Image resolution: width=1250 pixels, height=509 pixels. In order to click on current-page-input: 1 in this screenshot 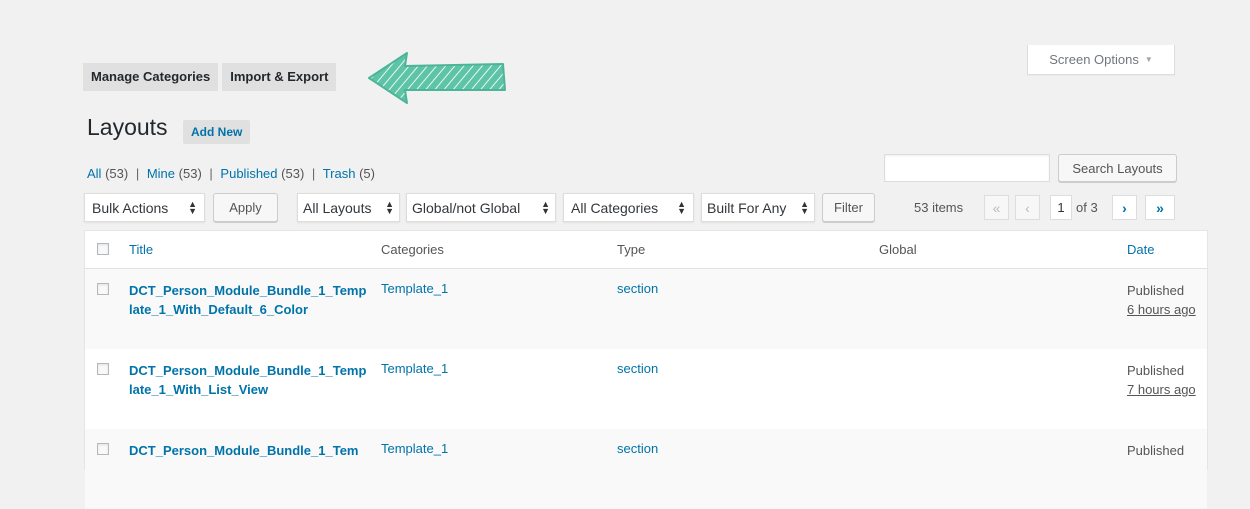, I will do `click(1061, 207)`.